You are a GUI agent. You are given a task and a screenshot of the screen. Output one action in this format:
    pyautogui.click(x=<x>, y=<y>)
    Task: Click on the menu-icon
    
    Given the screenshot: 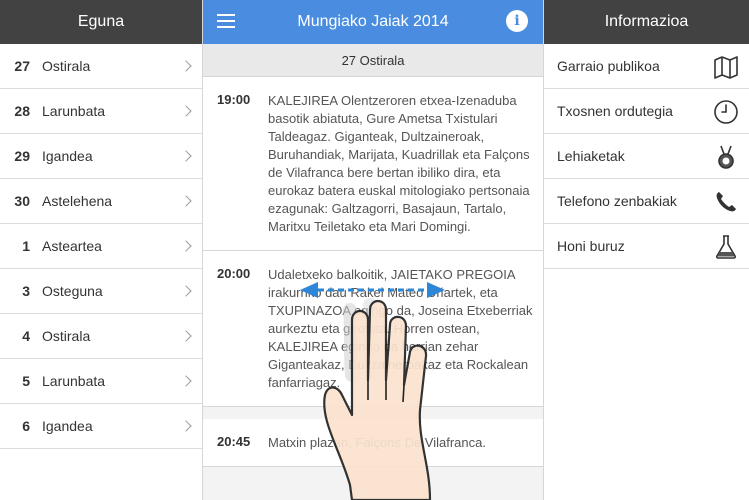 What is the action you would take?
    pyautogui.click(x=226, y=21)
    